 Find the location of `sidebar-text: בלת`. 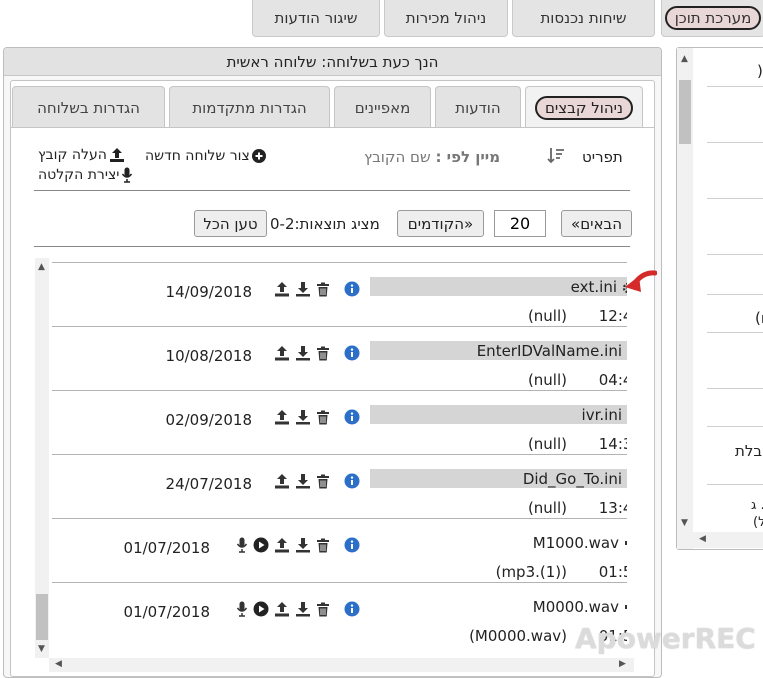

sidebar-text: בלת is located at coordinates (748, 451).